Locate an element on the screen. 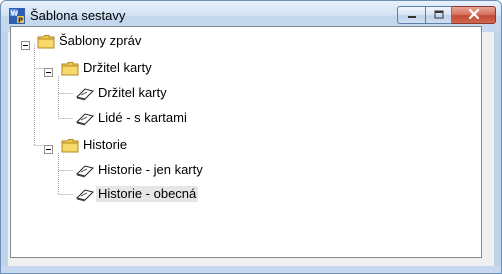 Image resolution: width=502 pixels, height=274 pixels. window-bottom-border is located at coordinates (251, 269).